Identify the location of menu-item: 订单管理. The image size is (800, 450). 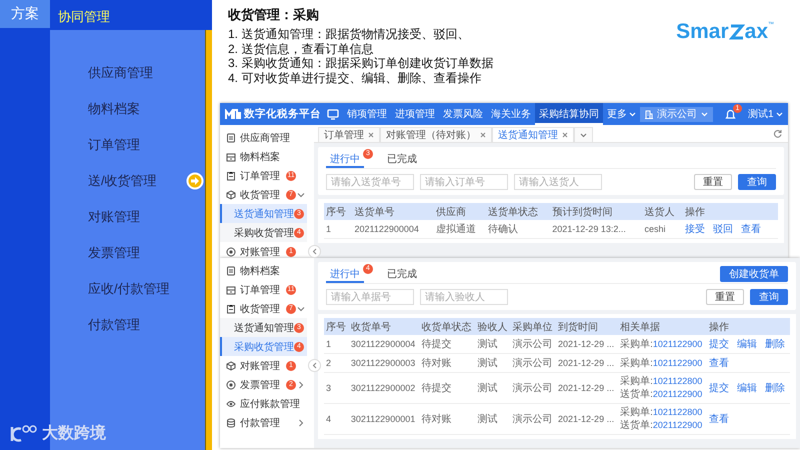
(127, 145).